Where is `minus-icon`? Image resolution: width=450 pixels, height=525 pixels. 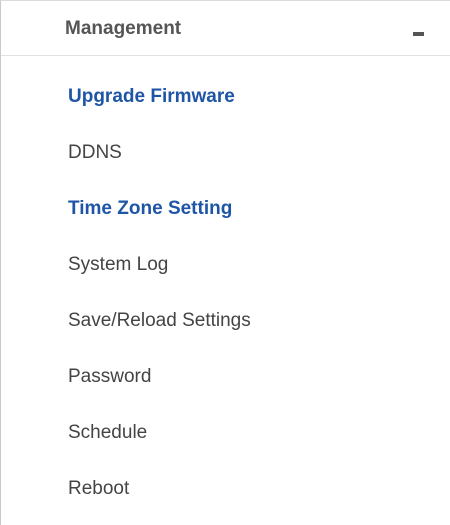
minus-icon is located at coordinates (418, 34).